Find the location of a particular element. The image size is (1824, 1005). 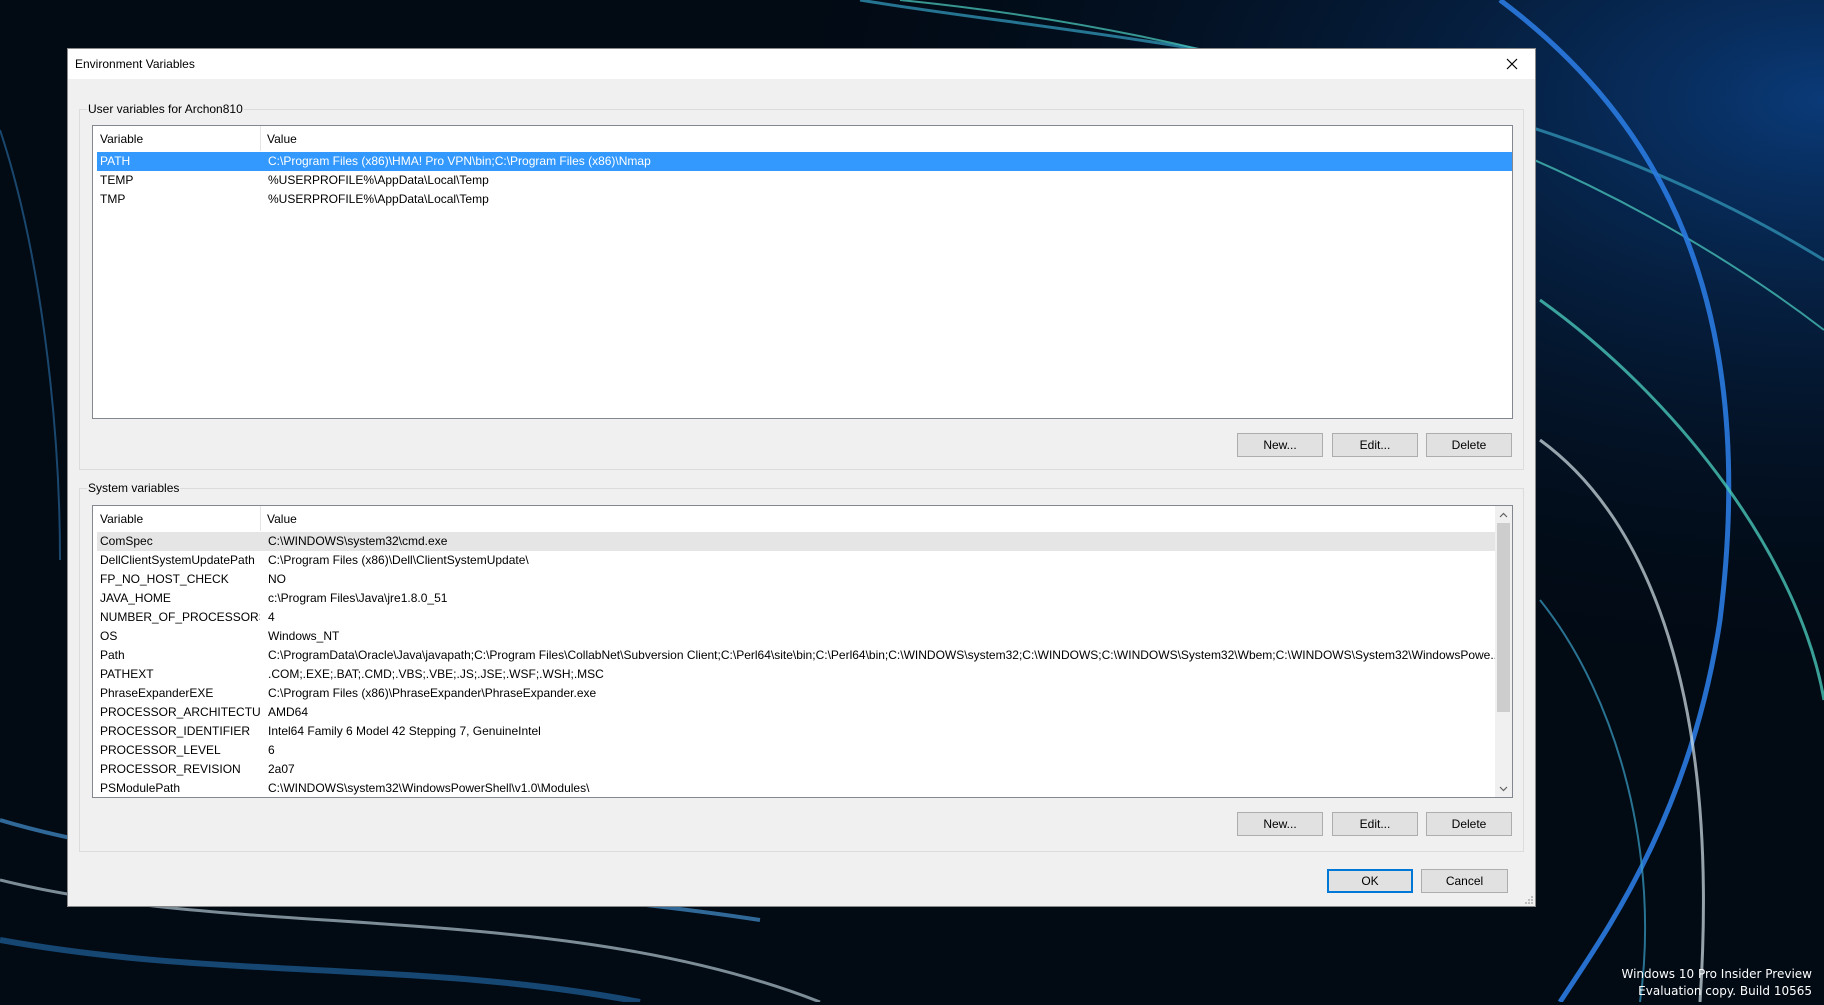

variable-name: PATHEXT is located at coordinates (127, 674).